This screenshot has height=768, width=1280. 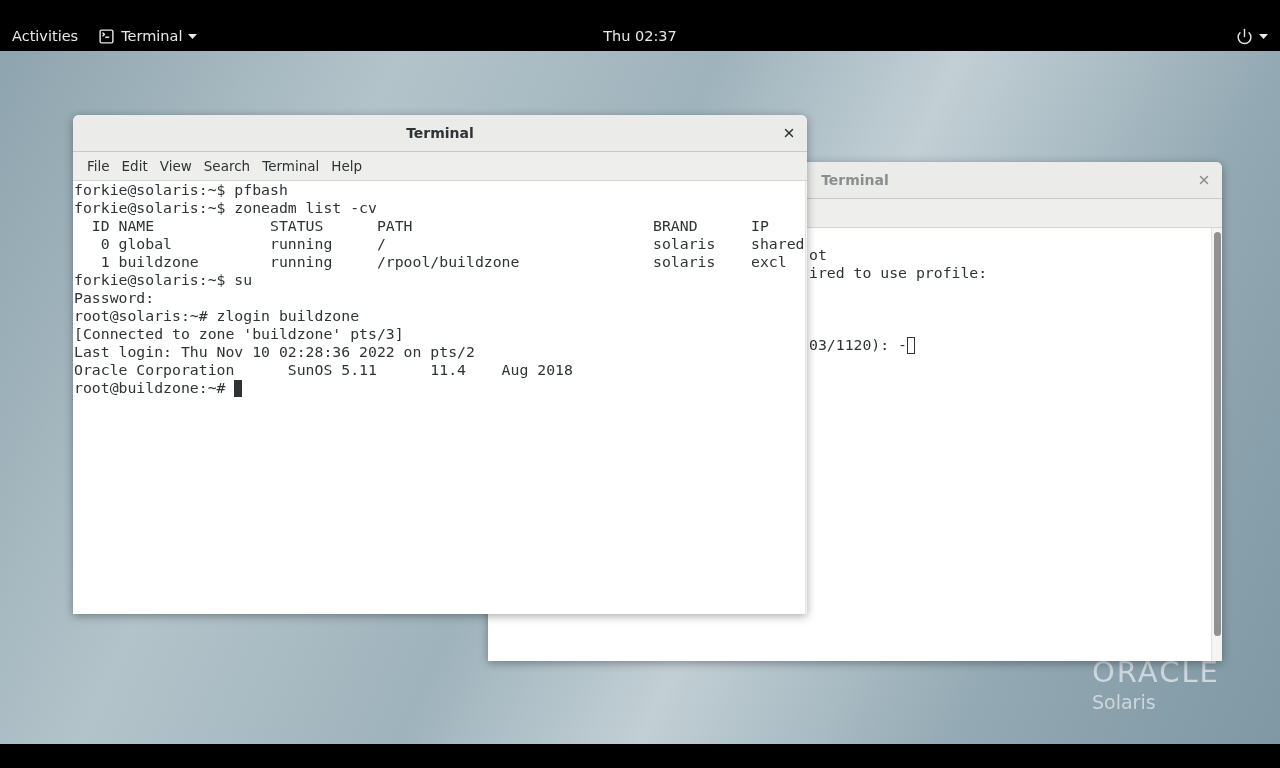 What do you see at coordinates (640, 36) in the screenshot?
I see `clock: Thu 02:37` at bounding box center [640, 36].